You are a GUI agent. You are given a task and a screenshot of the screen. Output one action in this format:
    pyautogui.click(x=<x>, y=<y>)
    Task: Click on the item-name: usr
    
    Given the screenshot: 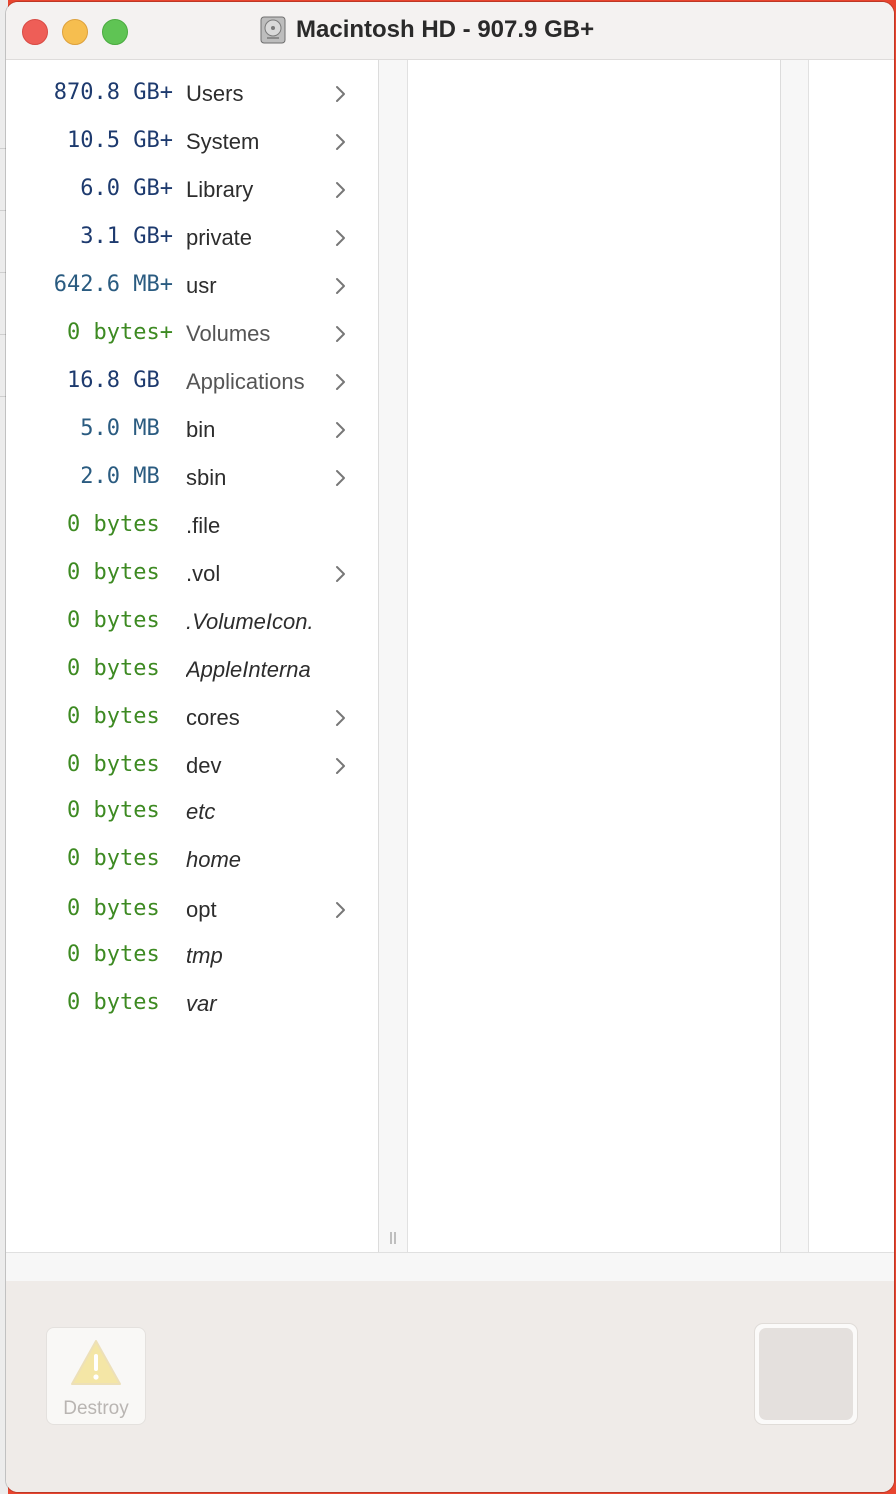 What is the action you would take?
    pyautogui.click(x=201, y=285)
    